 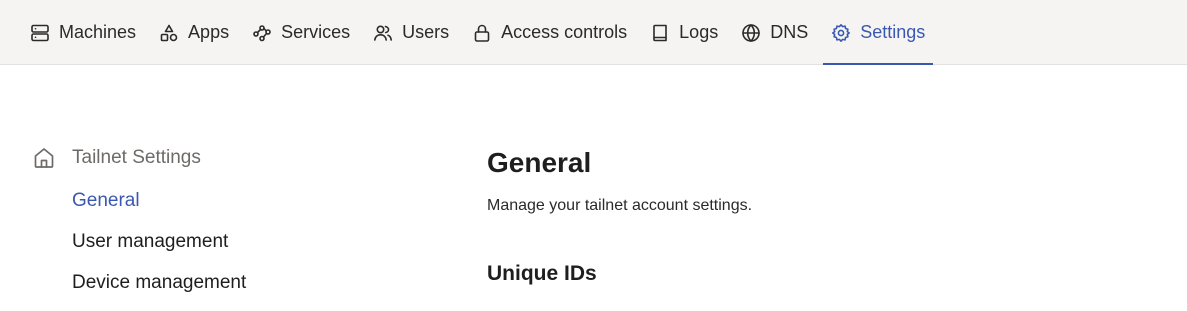 What do you see at coordinates (539, 162) in the screenshot?
I see `page-title: General` at bounding box center [539, 162].